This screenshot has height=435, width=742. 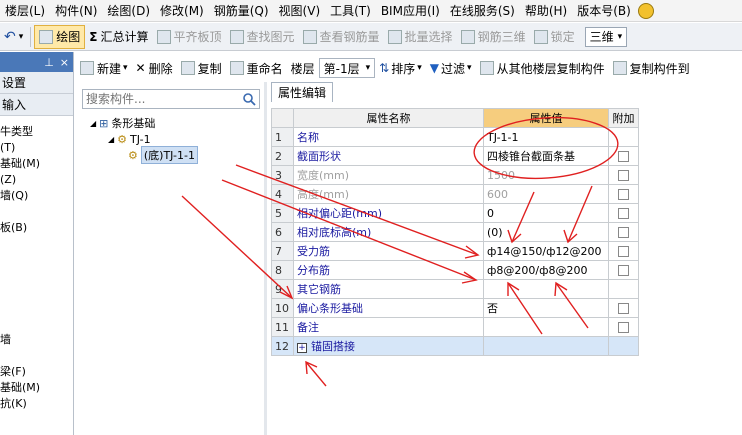 I want to click on menu-view: 视图(V), so click(x=300, y=10).